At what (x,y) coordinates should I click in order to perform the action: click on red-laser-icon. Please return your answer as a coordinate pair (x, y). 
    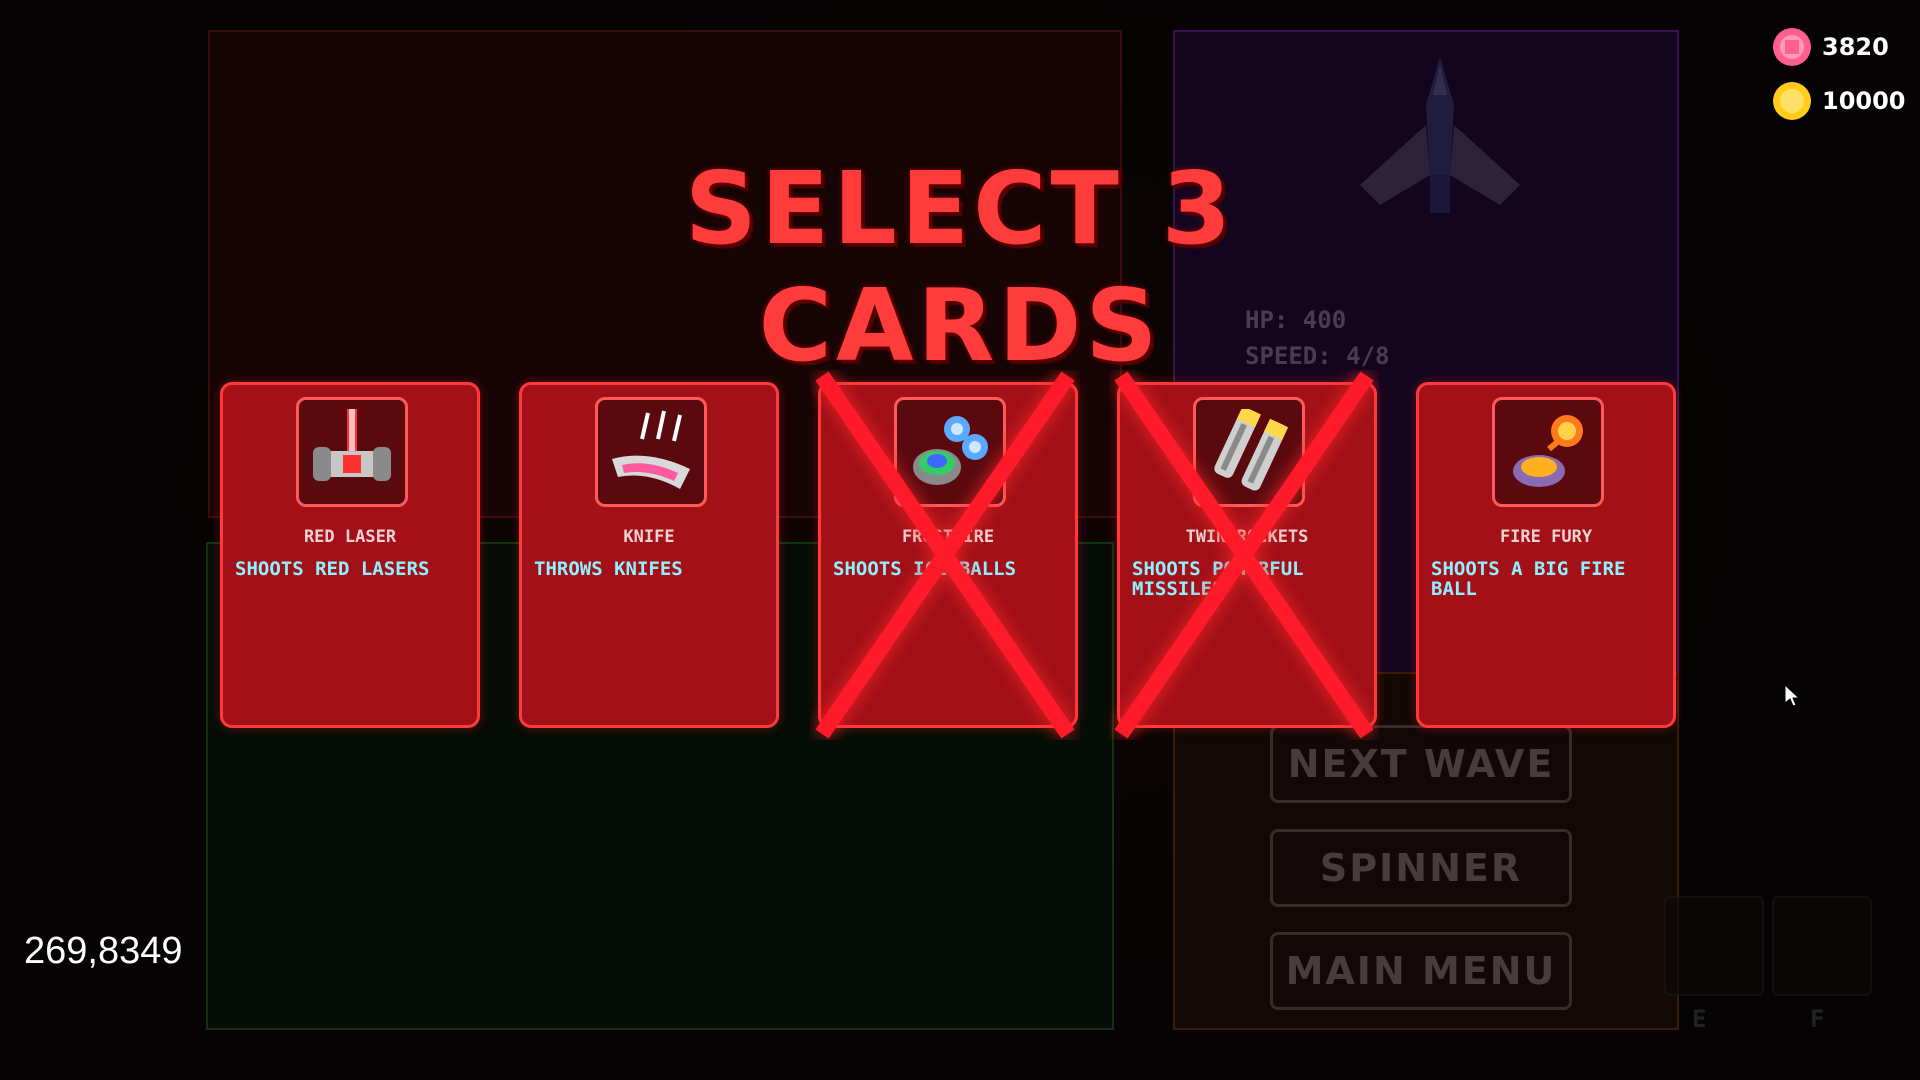
    Looking at the image, I should click on (352, 445).